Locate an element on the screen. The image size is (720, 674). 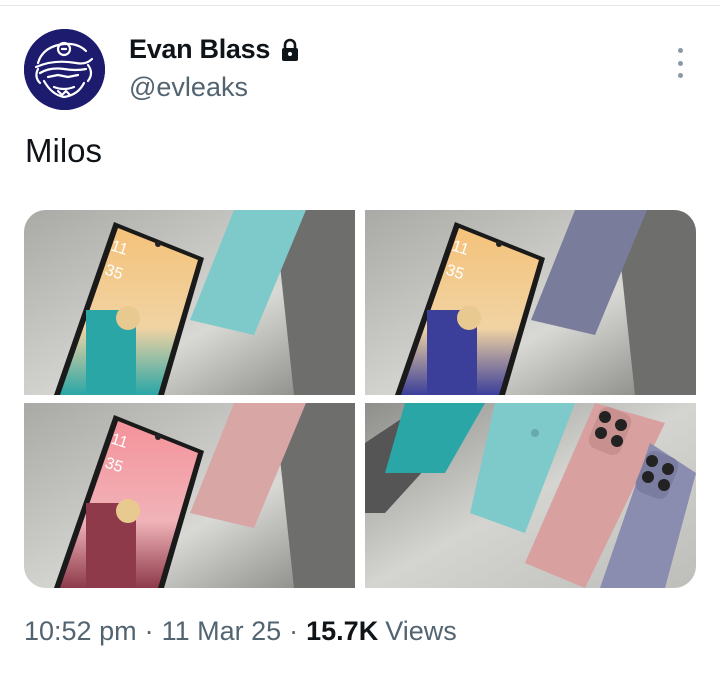
author-name-row: Evan Blass is located at coordinates (214, 49).